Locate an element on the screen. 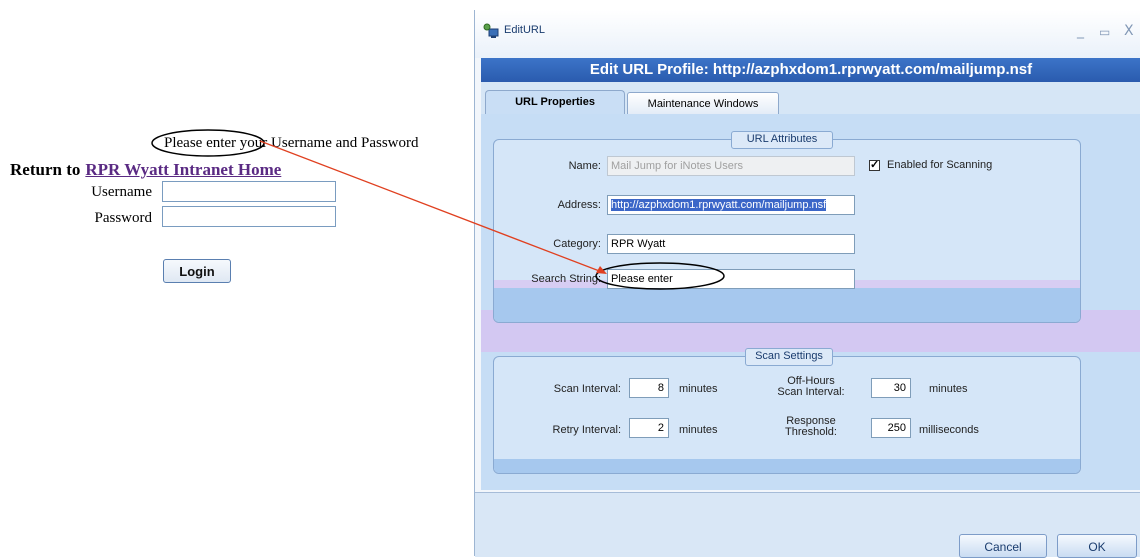 The width and height of the screenshot is (1140, 558). name-label: Name: is located at coordinates (584, 166).